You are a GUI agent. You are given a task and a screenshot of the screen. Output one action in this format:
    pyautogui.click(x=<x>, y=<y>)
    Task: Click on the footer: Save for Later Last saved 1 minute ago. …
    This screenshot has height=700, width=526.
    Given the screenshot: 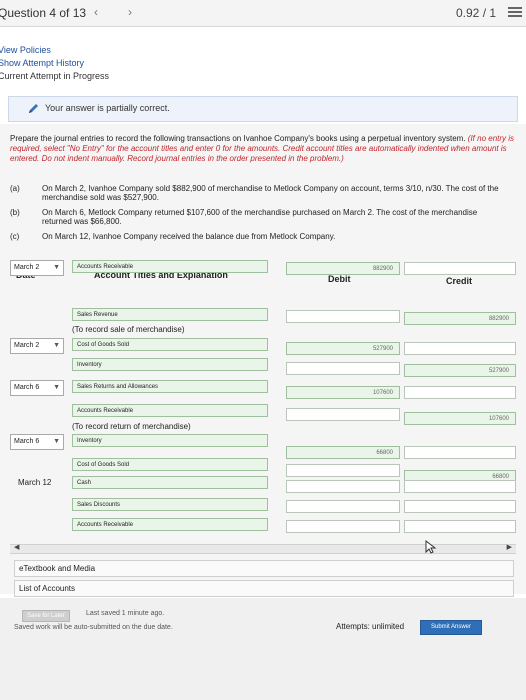 What is the action you would take?
    pyautogui.click(x=263, y=649)
    